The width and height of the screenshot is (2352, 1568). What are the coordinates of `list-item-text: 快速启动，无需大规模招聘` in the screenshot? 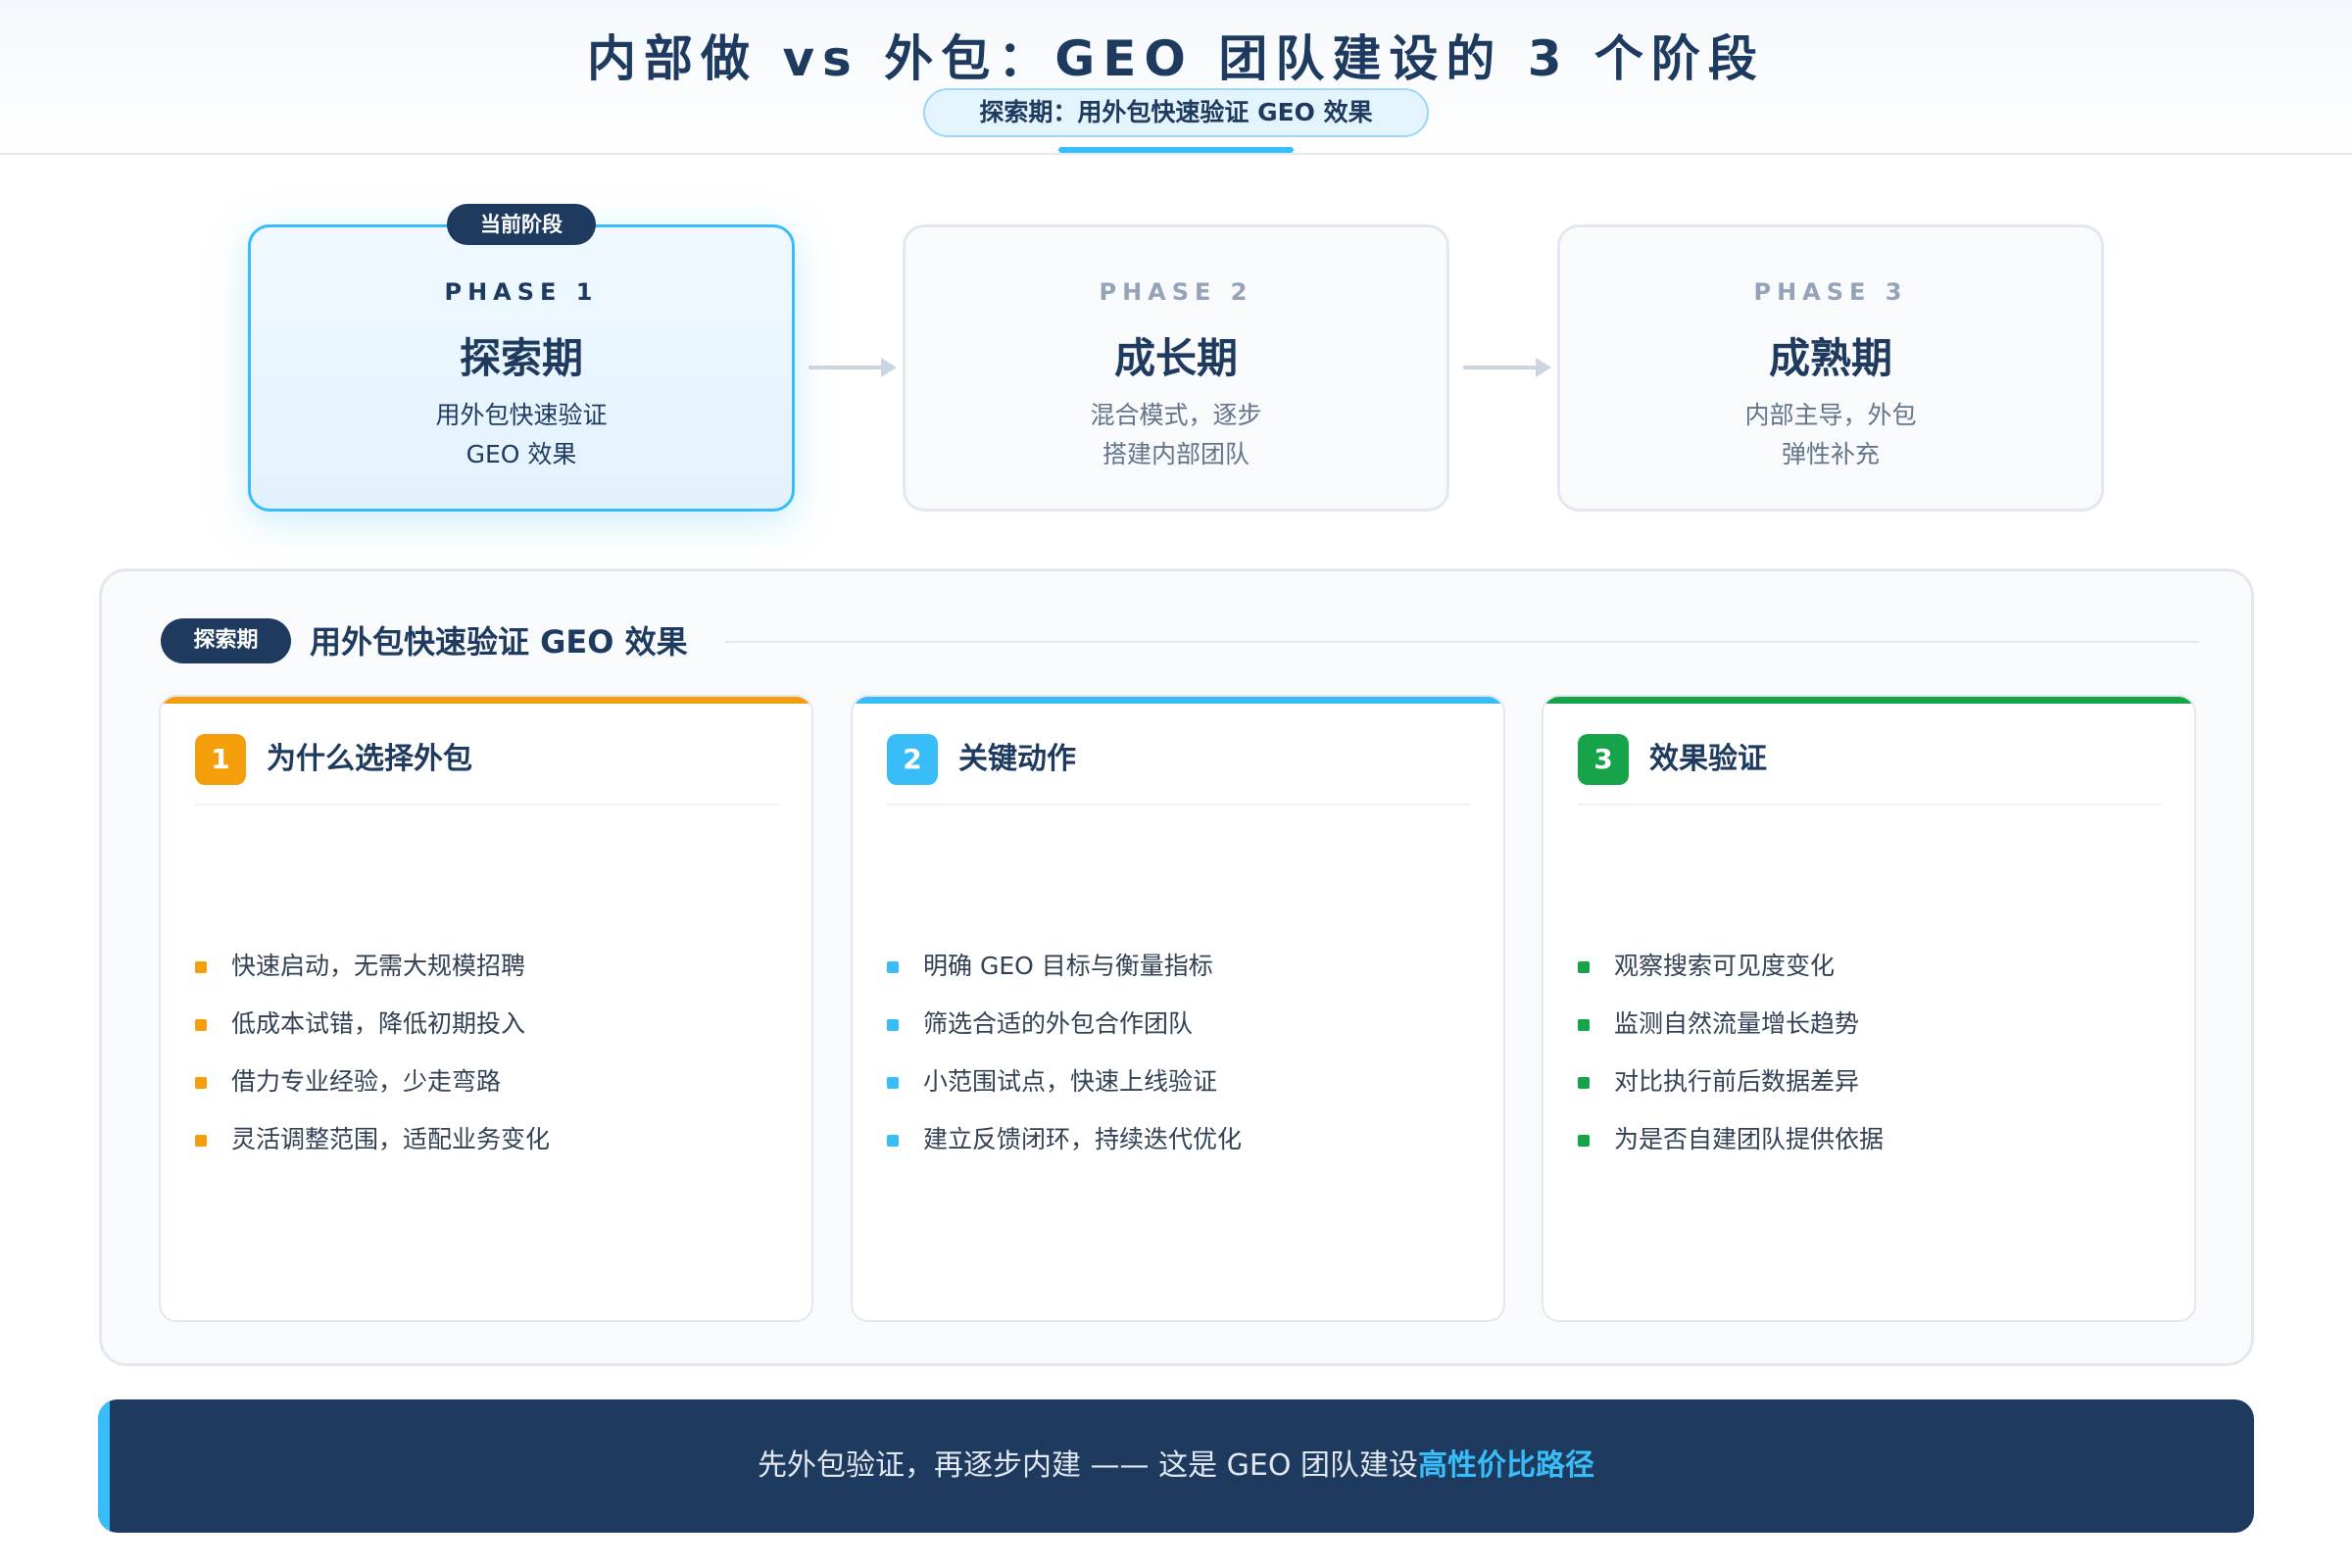 It's located at (378, 966).